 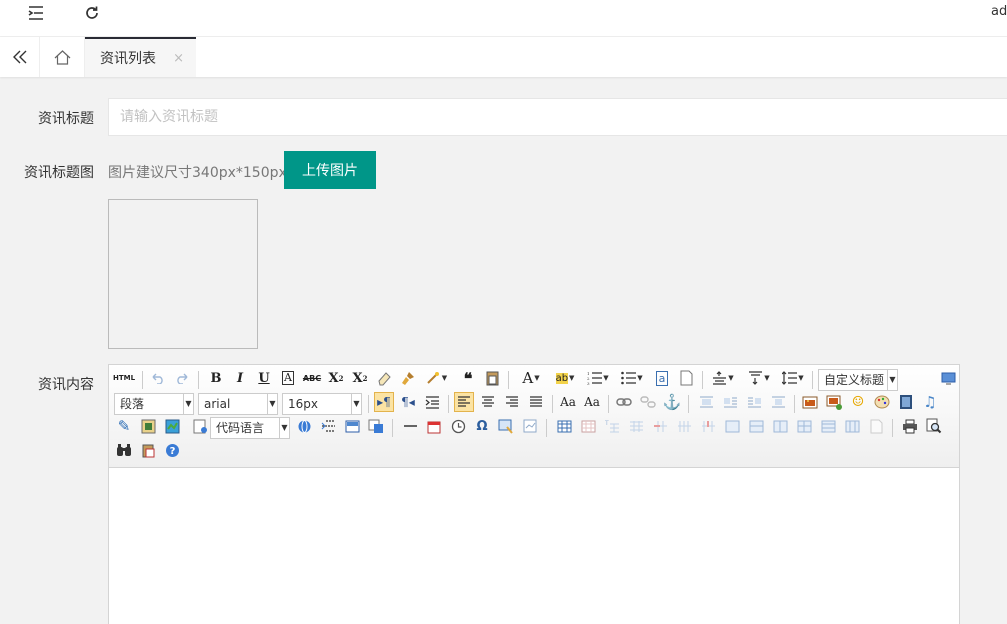 I want to click on bold-icon: B, so click(x=216, y=378).